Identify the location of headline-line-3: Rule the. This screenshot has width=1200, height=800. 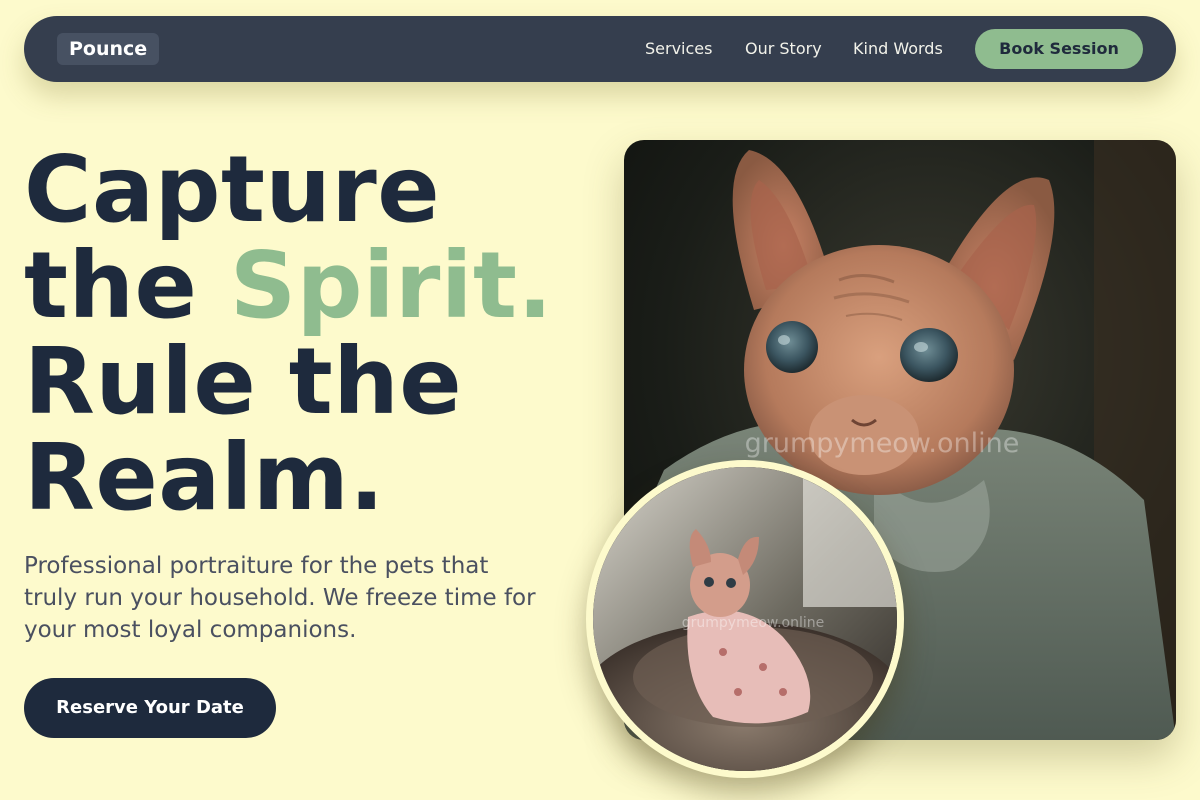
(243, 381).